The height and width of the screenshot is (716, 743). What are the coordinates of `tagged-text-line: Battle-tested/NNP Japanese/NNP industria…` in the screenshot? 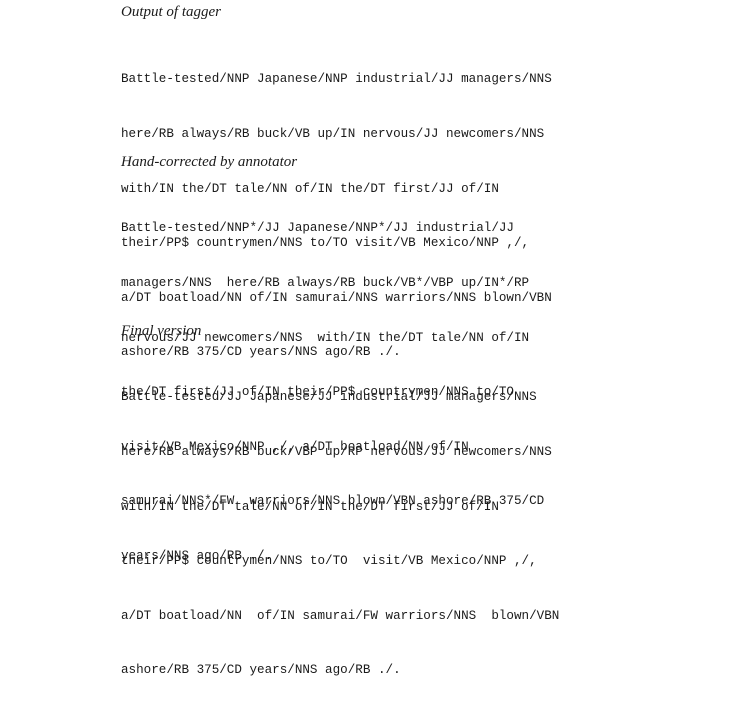 It's located at (336, 79).